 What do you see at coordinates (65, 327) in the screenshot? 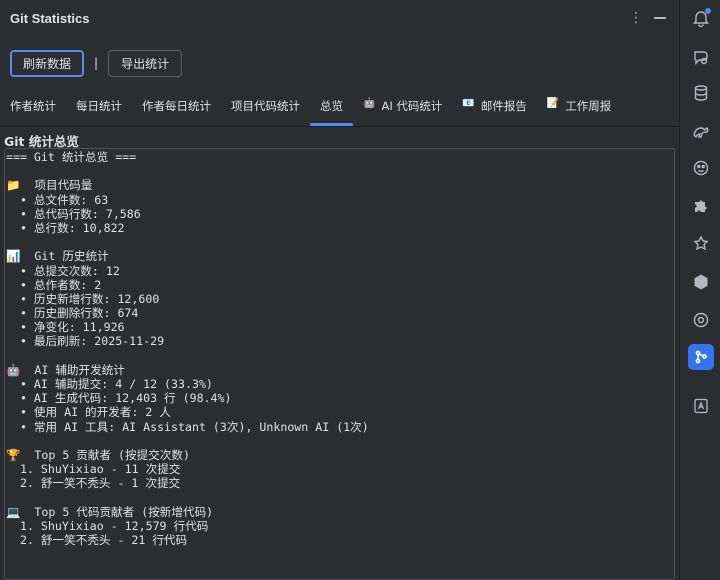
I see `report-line: • 净变化: 11,926` at bounding box center [65, 327].